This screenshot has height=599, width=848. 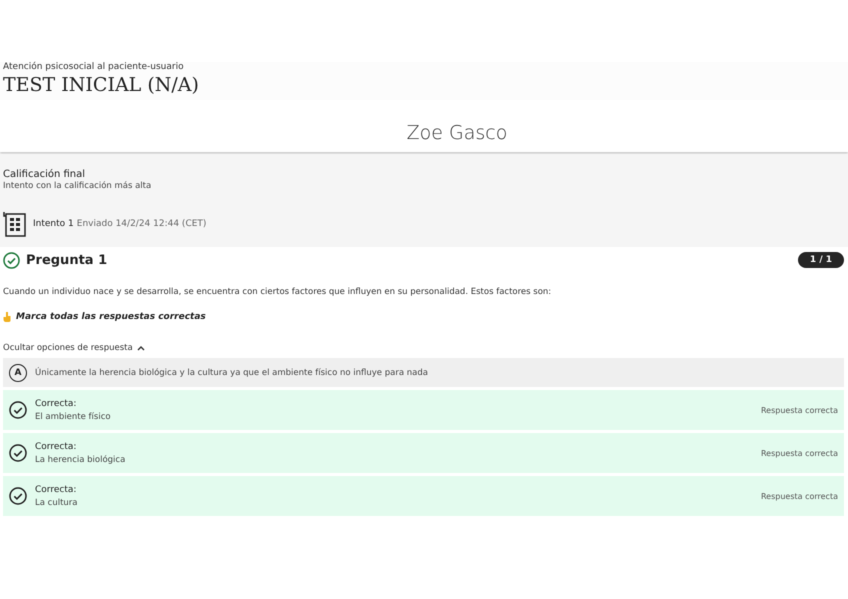 What do you see at coordinates (80, 459) in the screenshot?
I see `option-text: La herencia biológica` at bounding box center [80, 459].